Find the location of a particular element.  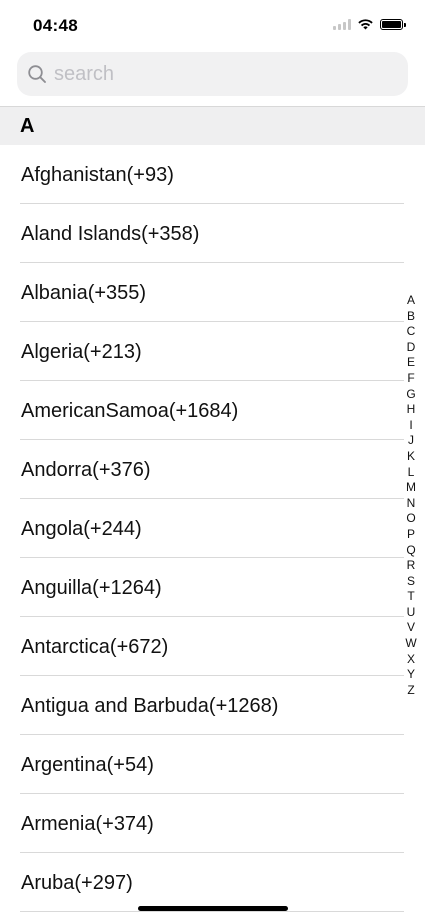

country-label: Aruba(+297) is located at coordinates (77, 883).